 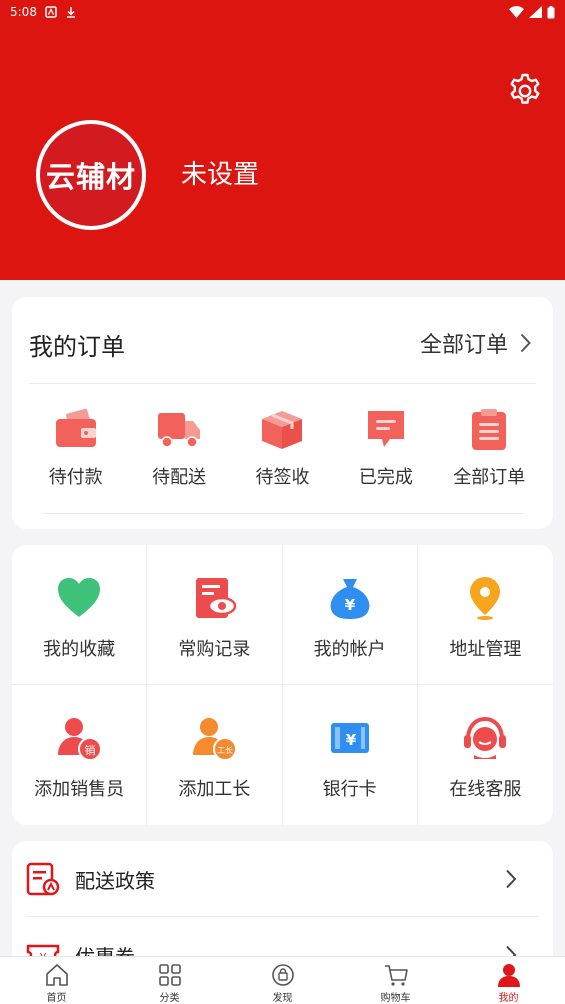 What do you see at coordinates (23, 12) in the screenshot?
I see `status-time: 5:08` at bounding box center [23, 12].